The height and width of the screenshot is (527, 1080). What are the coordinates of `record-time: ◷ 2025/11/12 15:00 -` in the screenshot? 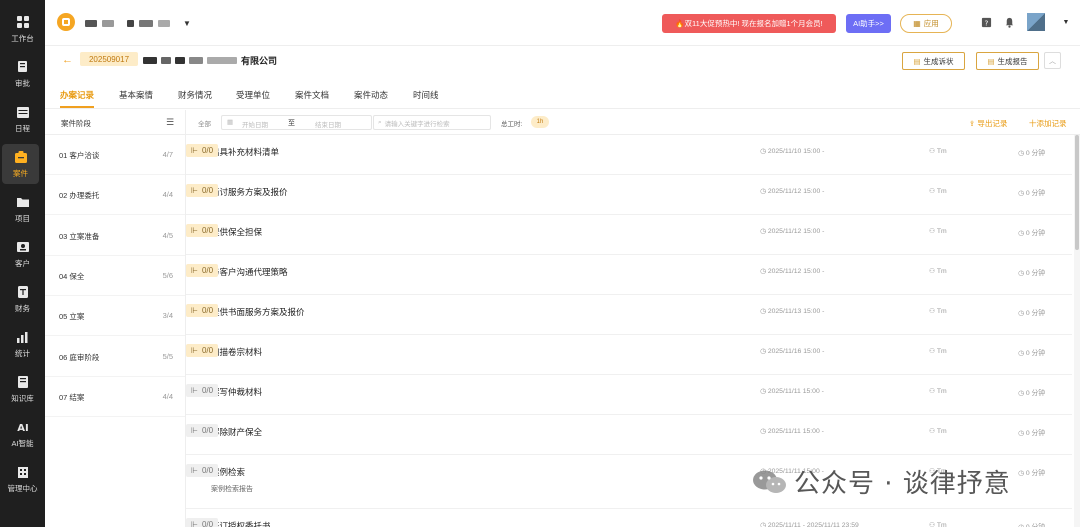 It's located at (792, 191).